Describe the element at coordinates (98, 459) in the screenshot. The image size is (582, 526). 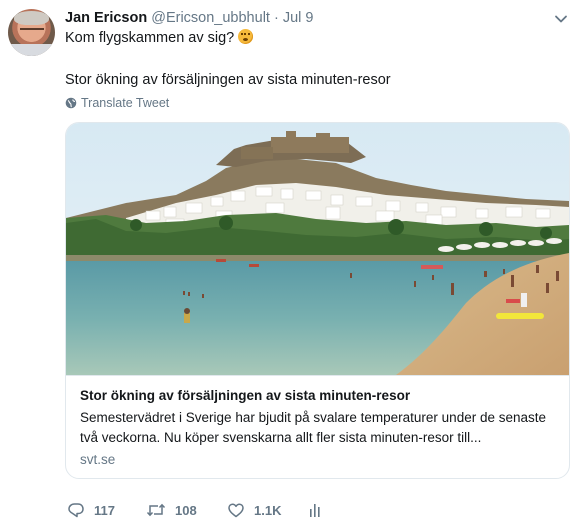
I see `card-domain: svt.se` at that location.